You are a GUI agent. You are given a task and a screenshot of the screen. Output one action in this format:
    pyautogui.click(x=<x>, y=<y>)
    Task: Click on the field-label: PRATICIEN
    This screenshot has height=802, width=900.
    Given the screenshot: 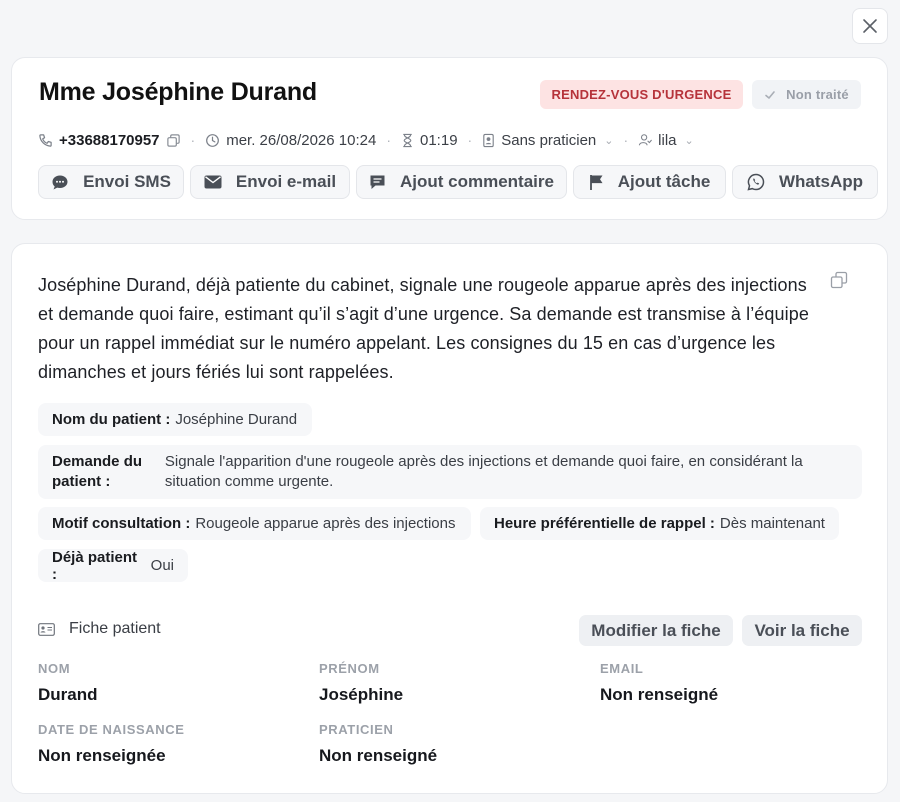 What is the action you would take?
    pyautogui.click(x=356, y=729)
    